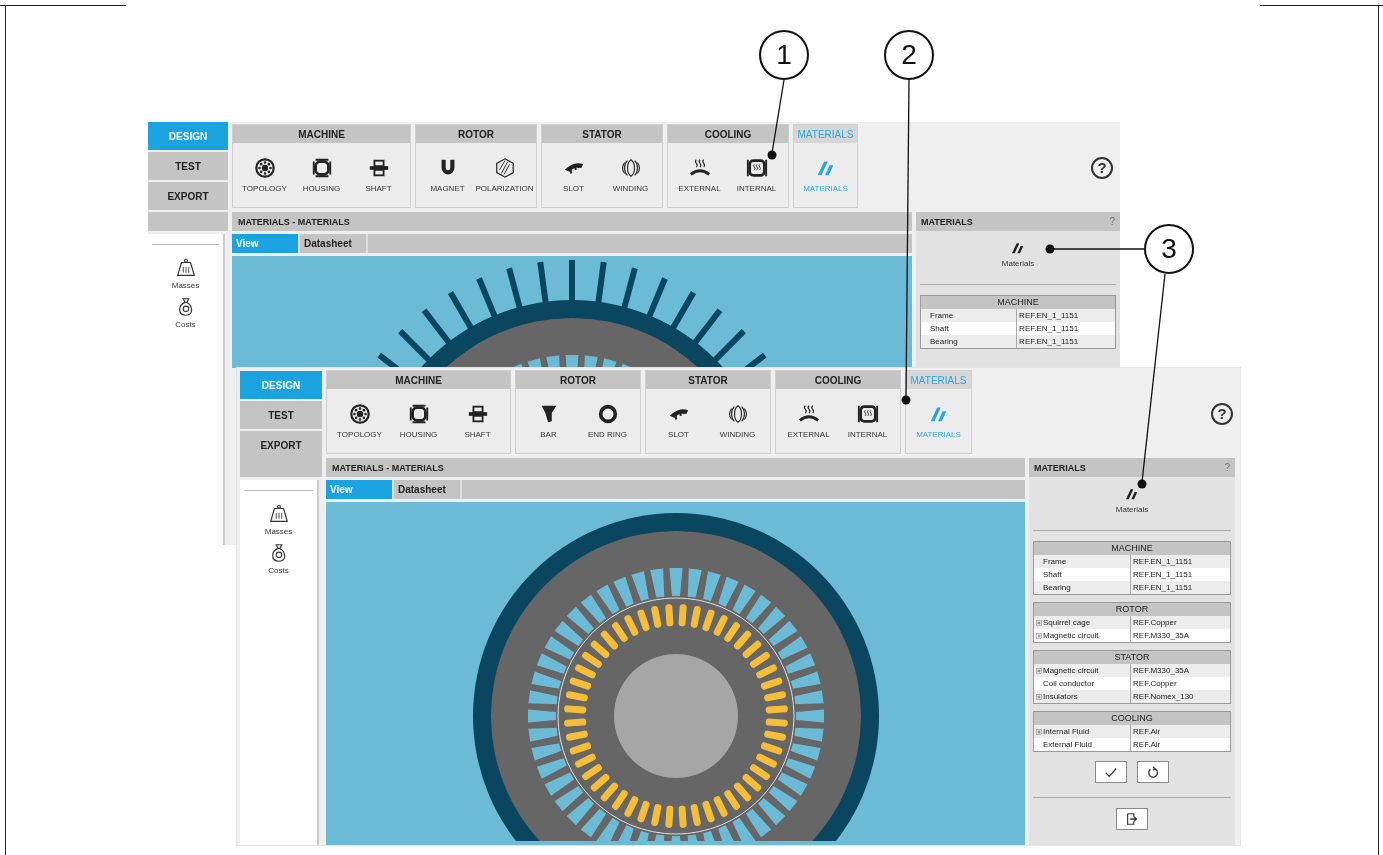 The height and width of the screenshot is (855, 1383). I want to click on hexagon-icon, so click(504, 168).